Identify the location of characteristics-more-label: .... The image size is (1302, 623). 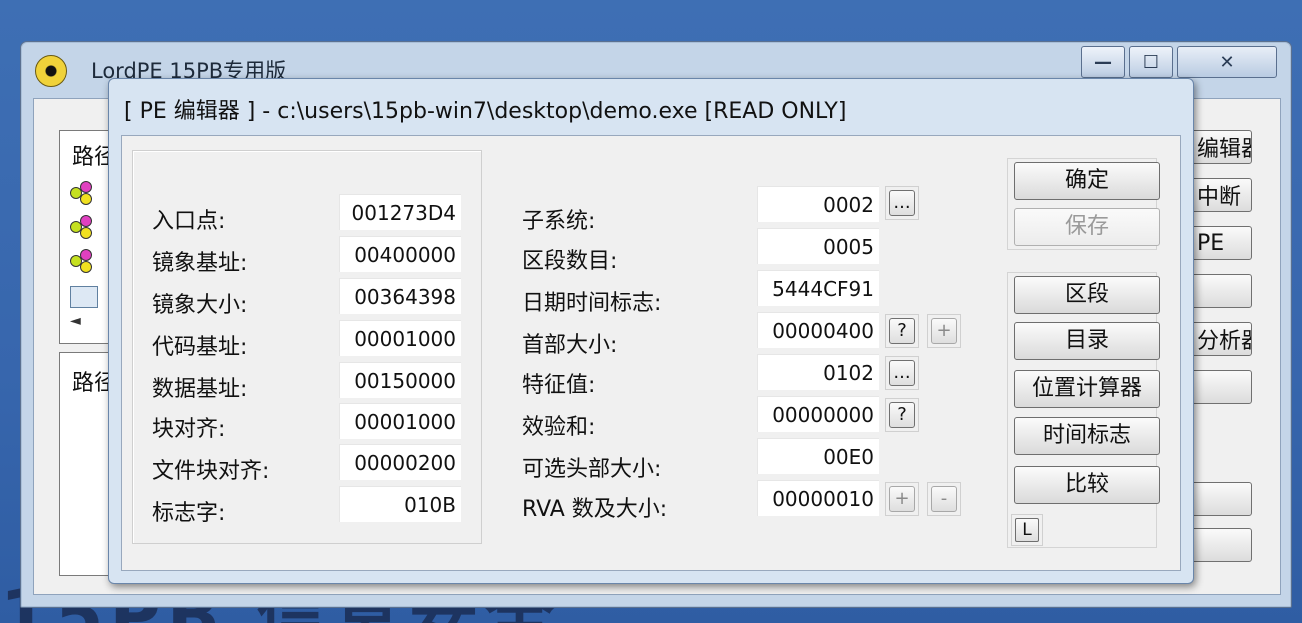
(902, 373).